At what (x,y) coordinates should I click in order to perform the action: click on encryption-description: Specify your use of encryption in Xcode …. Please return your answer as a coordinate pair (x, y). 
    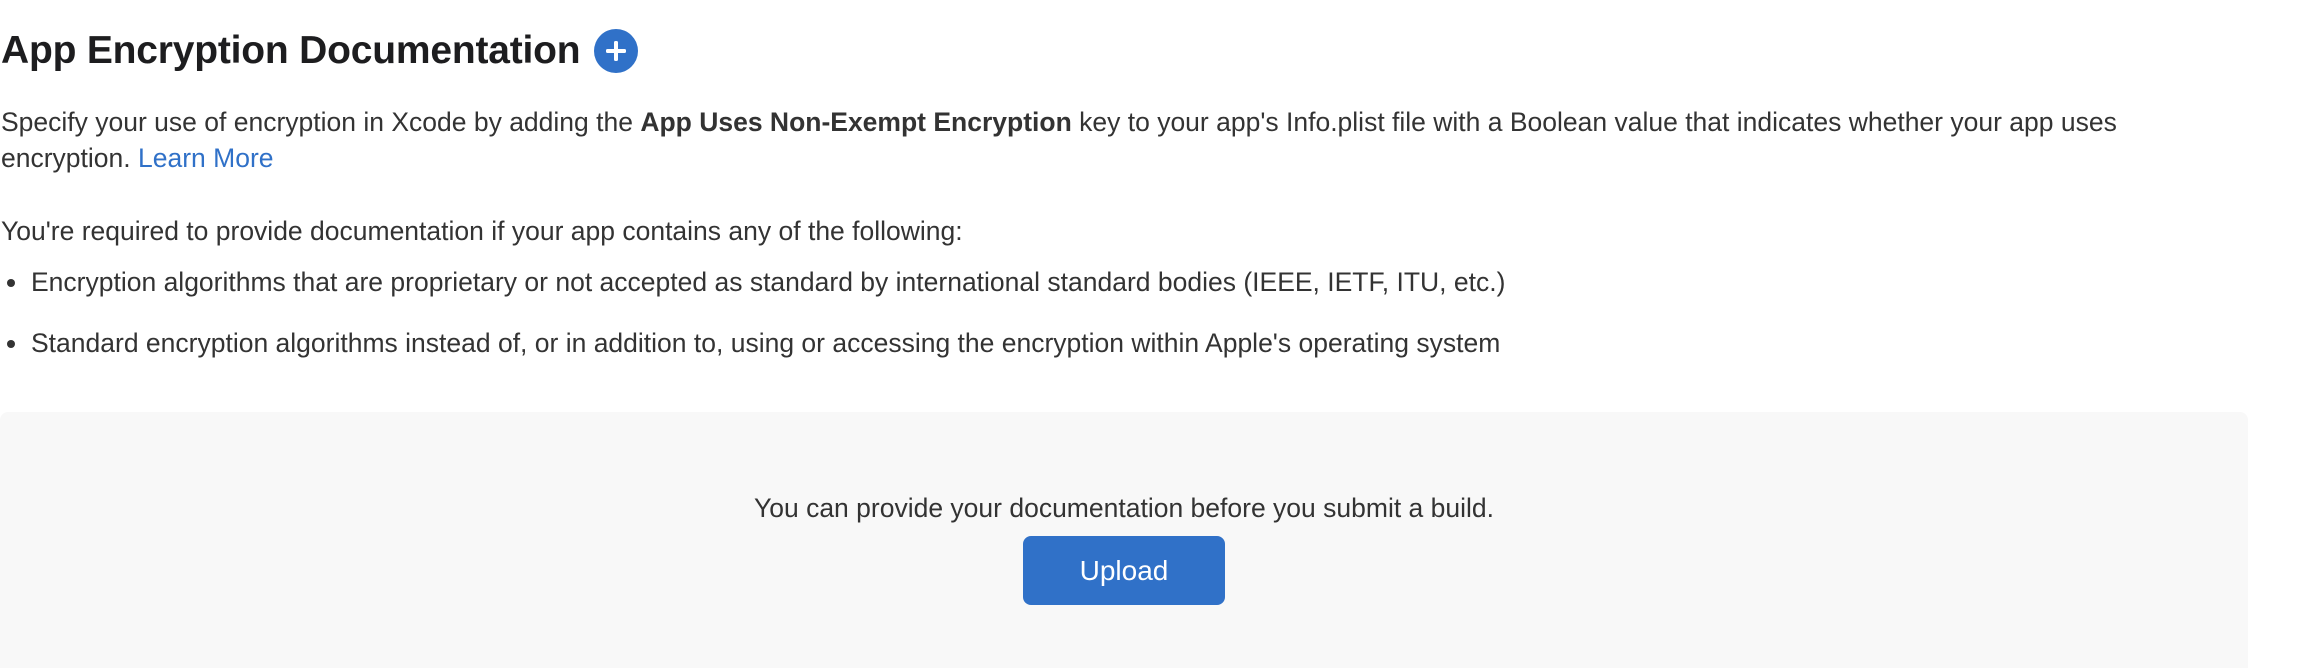
    Looking at the image, I should click on (1106, 140).